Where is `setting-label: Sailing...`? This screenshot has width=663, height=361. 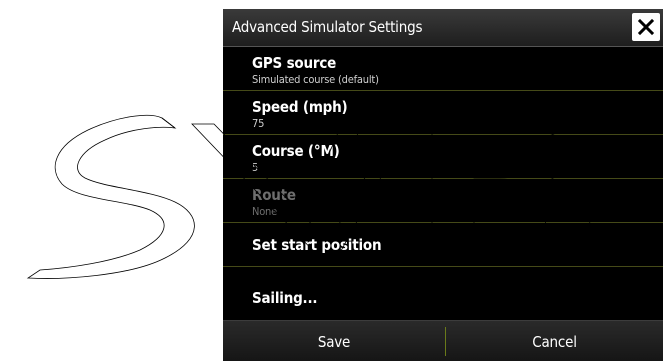 setting-label: Sailing... is located at coordinates (285, 298).